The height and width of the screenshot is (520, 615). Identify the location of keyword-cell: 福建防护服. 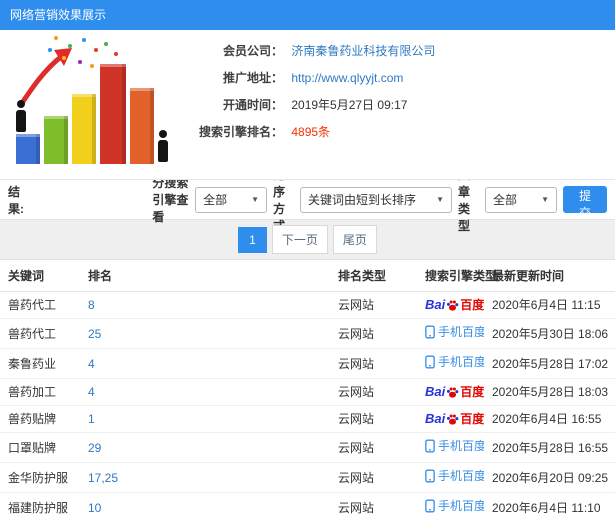
(40, 506).